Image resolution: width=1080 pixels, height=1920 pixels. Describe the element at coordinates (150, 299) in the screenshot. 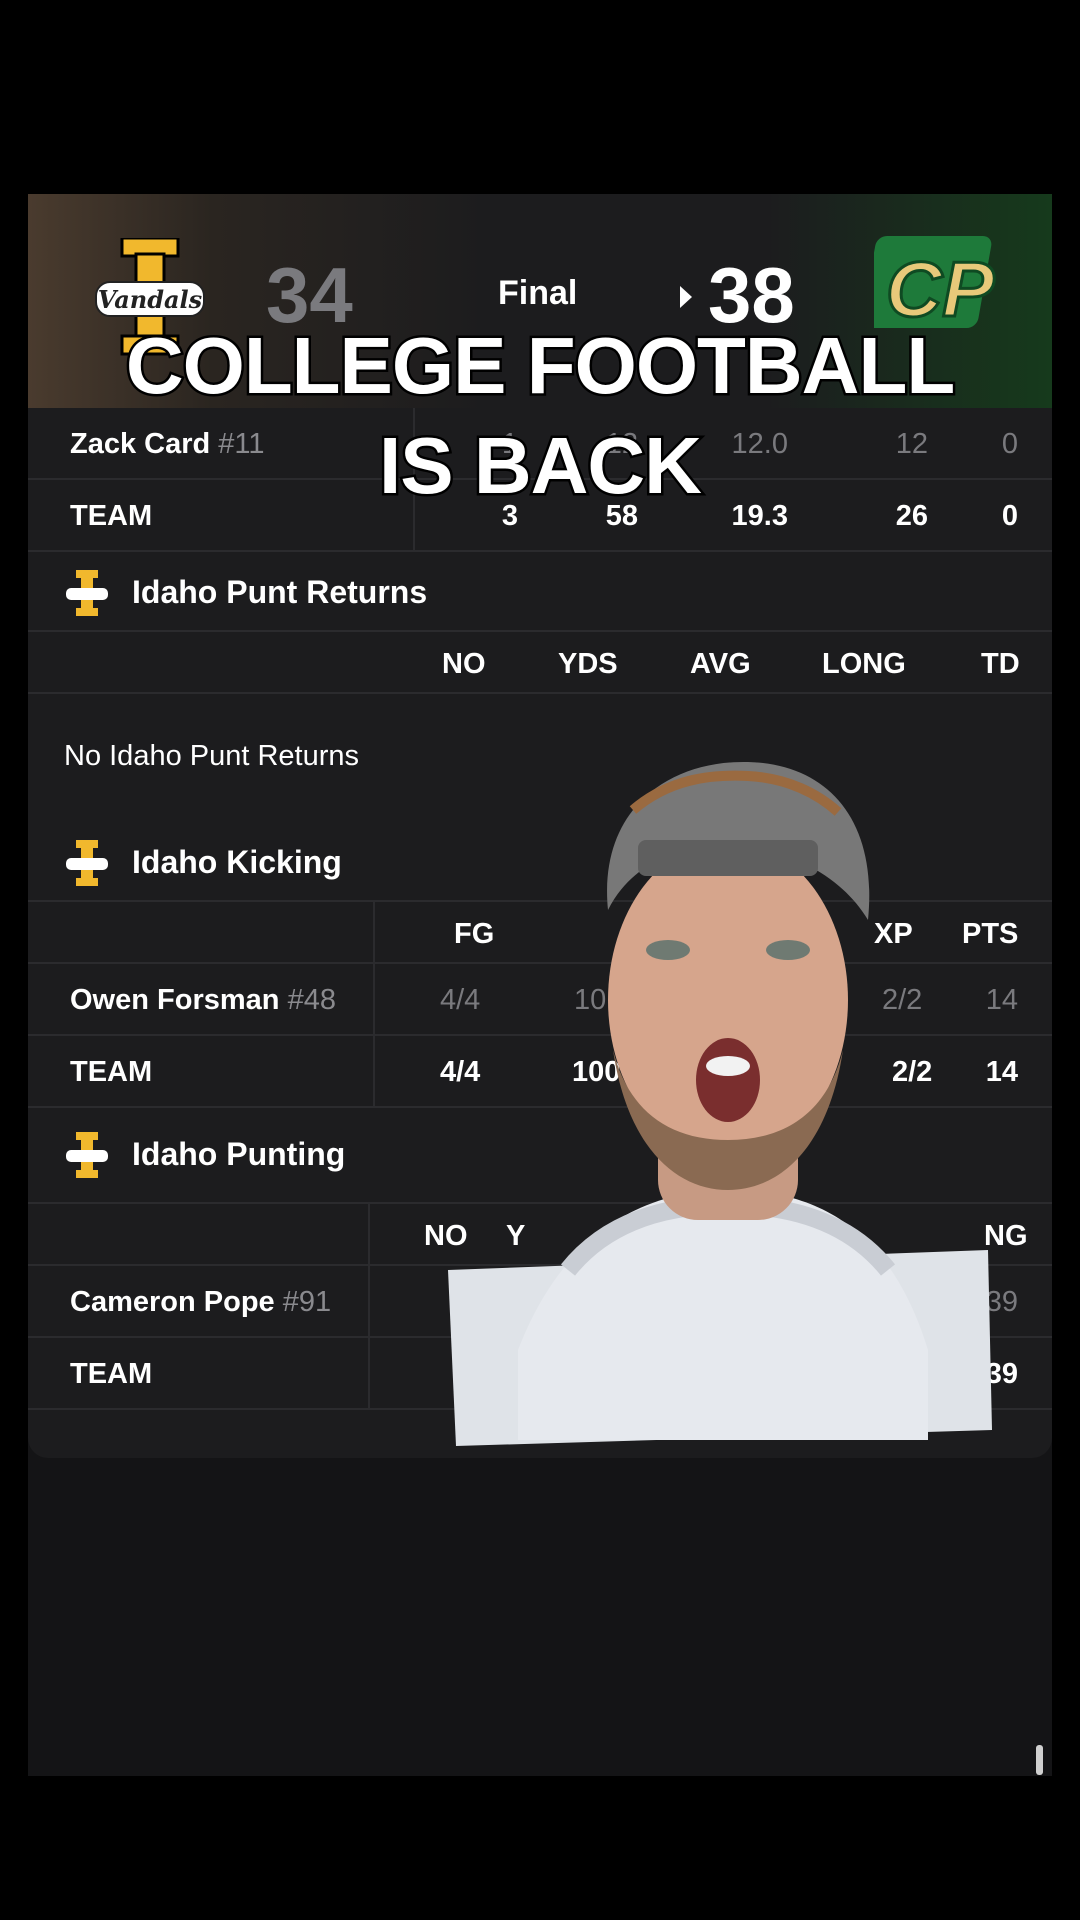

I see `svg-text: Vandals` at that location.